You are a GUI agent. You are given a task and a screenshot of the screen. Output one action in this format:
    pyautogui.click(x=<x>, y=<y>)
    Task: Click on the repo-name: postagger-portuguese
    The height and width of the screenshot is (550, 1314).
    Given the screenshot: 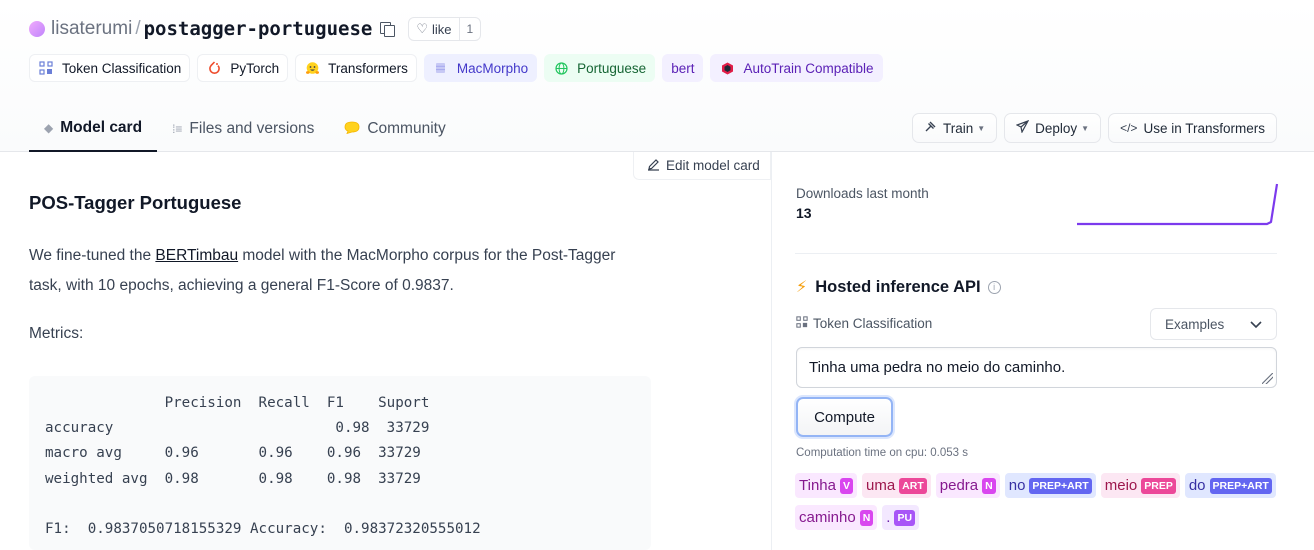 What is the action you would take?
    pyautogui.click(x=258, y=29)
    